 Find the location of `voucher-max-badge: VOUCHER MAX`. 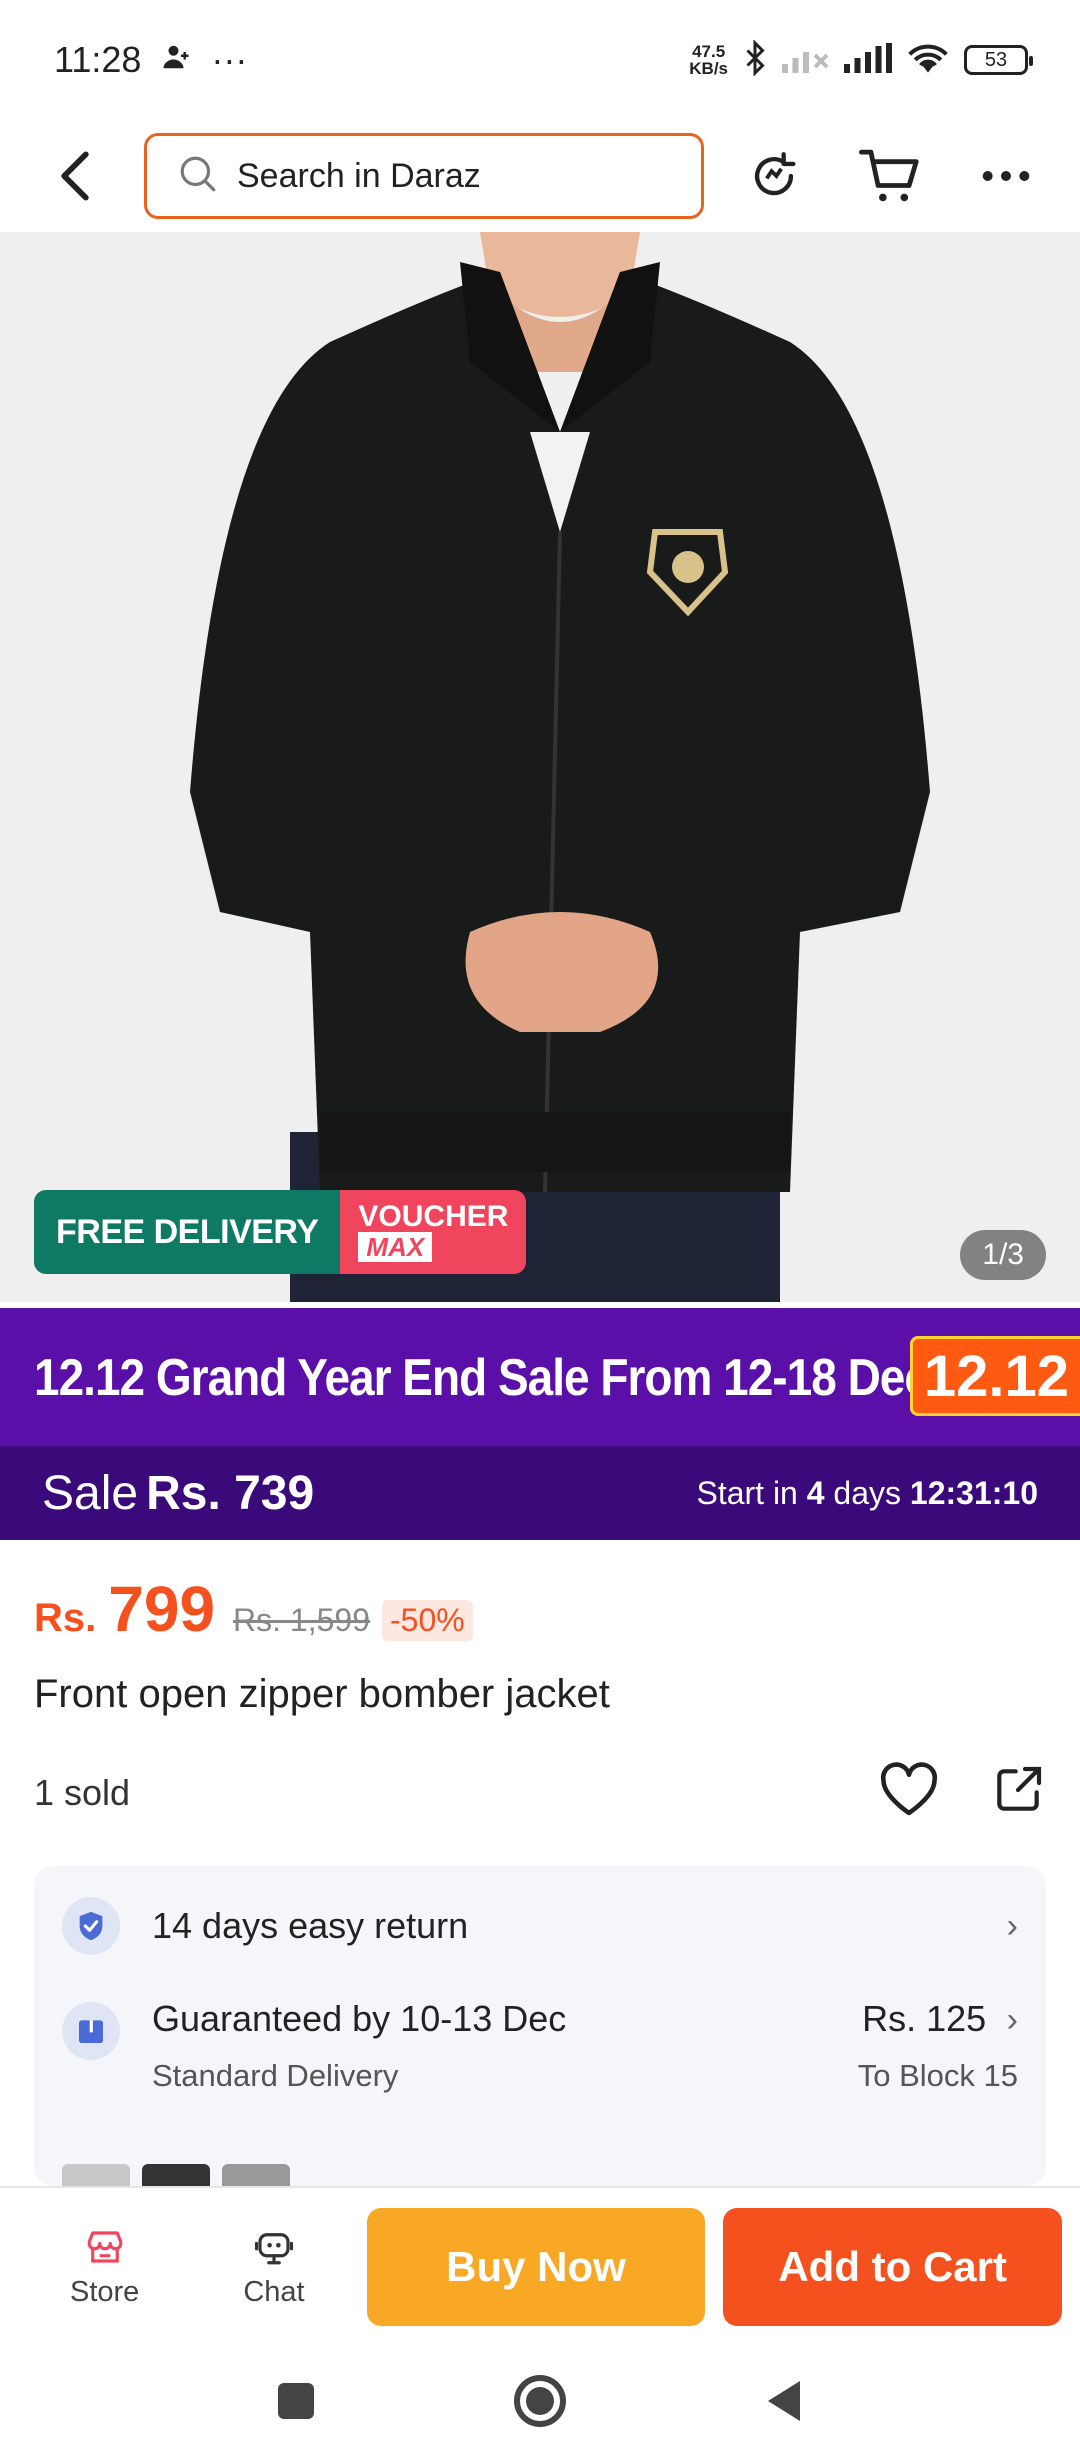

voucher-max-badge: VOUCHER MAX is located at coordinates (433, 1232).